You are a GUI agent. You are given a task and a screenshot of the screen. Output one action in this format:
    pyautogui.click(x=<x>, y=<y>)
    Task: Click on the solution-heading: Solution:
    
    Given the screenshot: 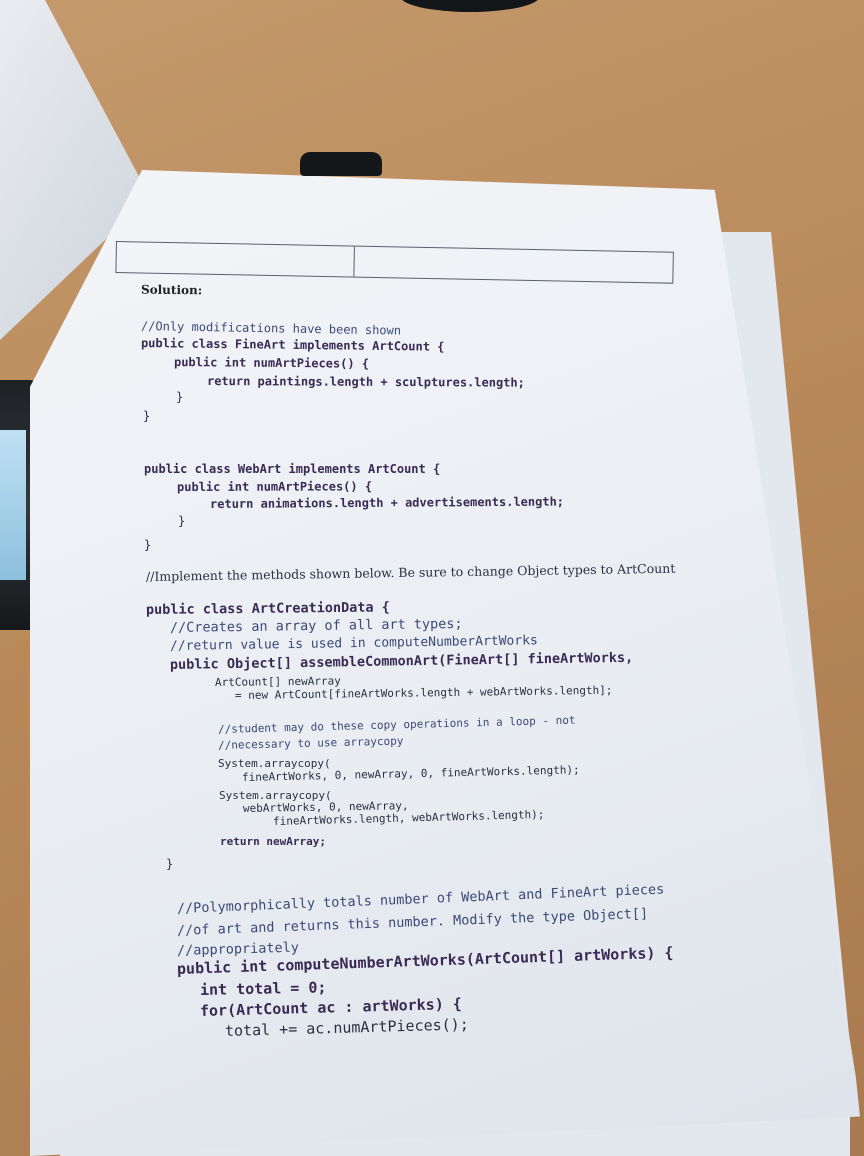 What is the action you would take?
    pyautogui.click(x=171, y=290)
    